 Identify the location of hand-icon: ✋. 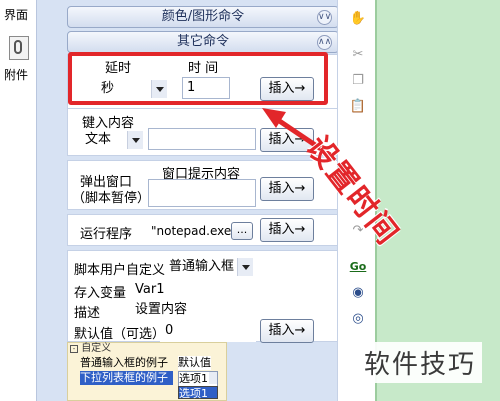
(358, 19).